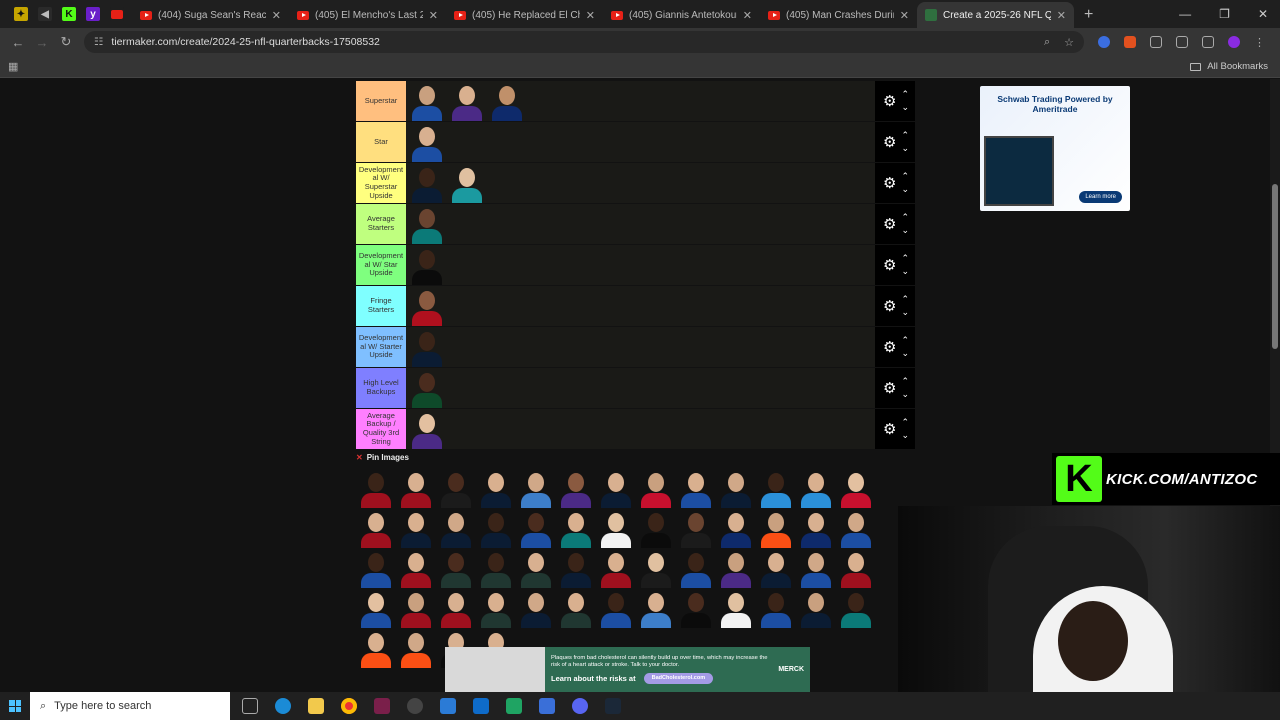 This screenshot has width=1280, height=720. I want to click on extension-icon, so click(1104, 42).